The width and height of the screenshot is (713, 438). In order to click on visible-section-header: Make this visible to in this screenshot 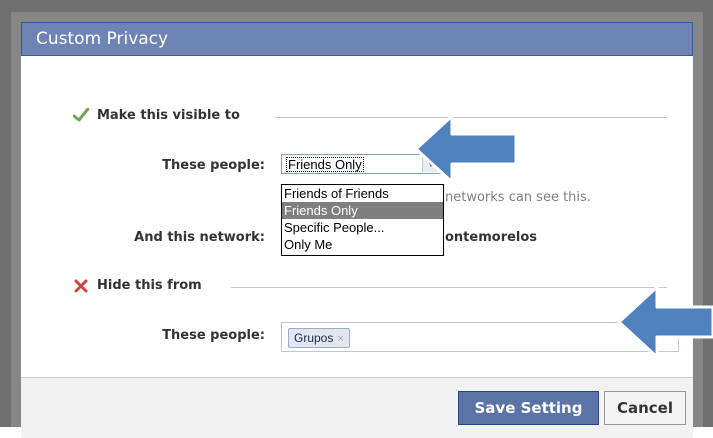, I will do `click(370, 116)`.